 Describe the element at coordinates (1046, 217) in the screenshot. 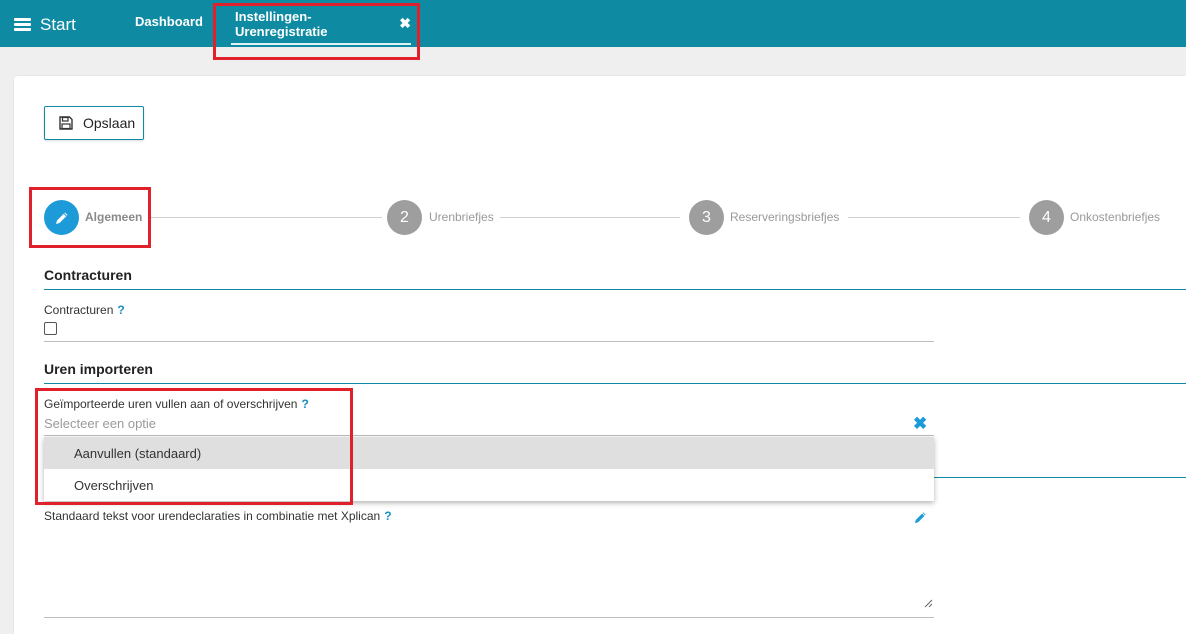

I see `step-4-circle: 4` at that location.